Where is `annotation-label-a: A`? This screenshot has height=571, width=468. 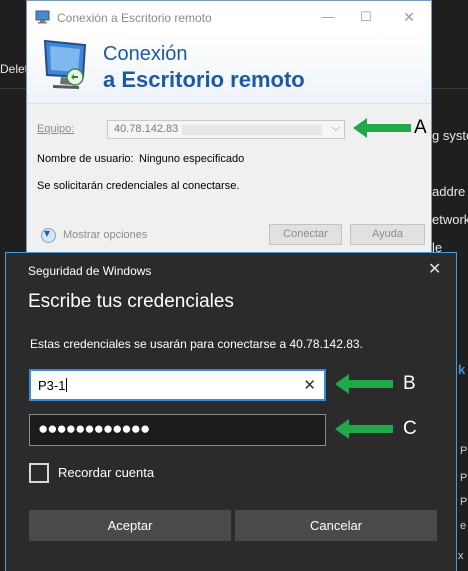 annotation-label-a: A is located at coordinates (420, 127).